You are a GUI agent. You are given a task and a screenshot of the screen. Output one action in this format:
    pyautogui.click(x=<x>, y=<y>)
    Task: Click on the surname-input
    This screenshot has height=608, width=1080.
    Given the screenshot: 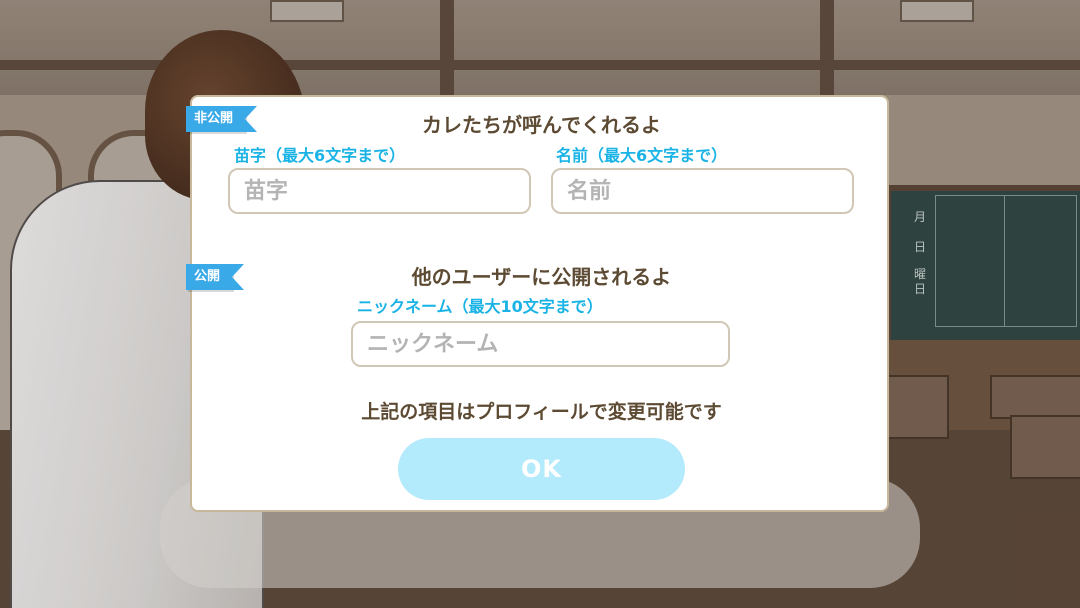 What is the action you would take?
    pyautogui.click(x=379, y=191)
    